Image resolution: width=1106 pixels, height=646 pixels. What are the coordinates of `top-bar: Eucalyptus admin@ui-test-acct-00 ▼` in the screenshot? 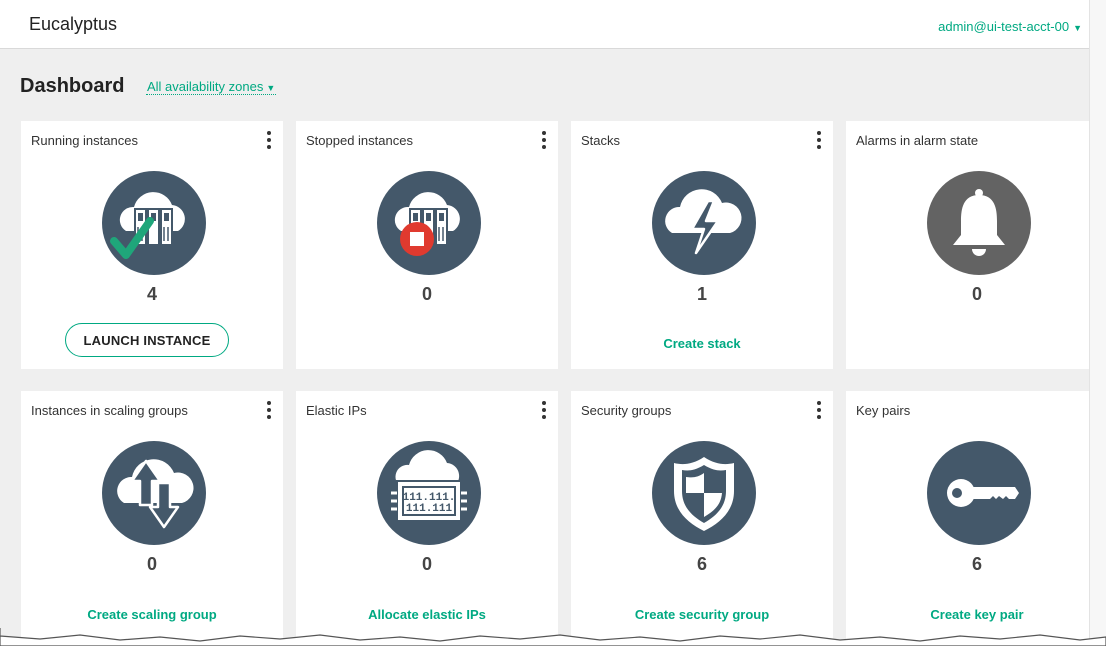 It's located at (545, 24).